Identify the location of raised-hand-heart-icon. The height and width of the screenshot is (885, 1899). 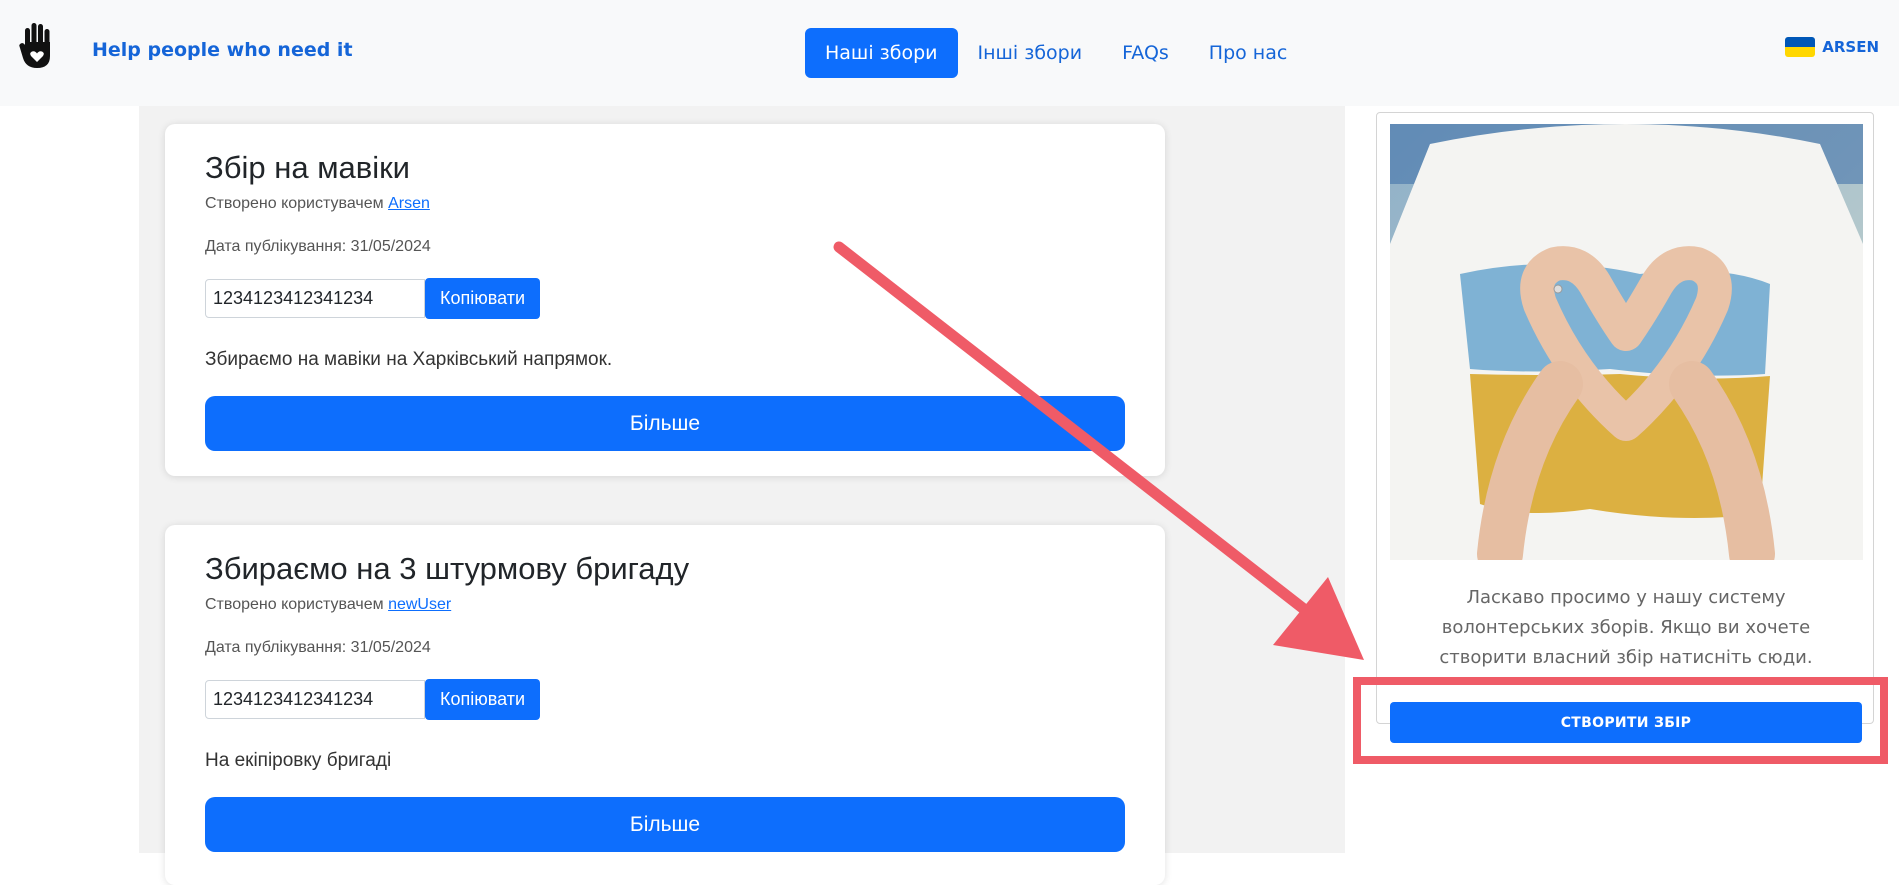
(38, 46).